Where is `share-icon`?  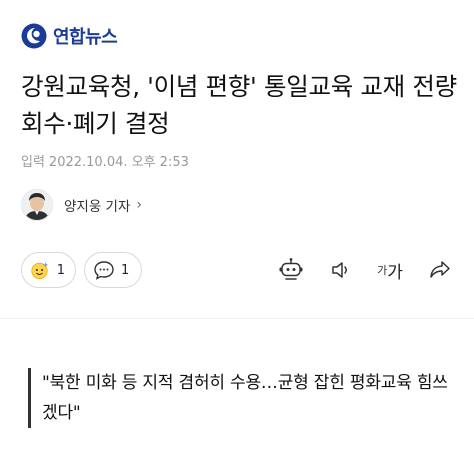 share-icon is located at coordinates (440, 269).